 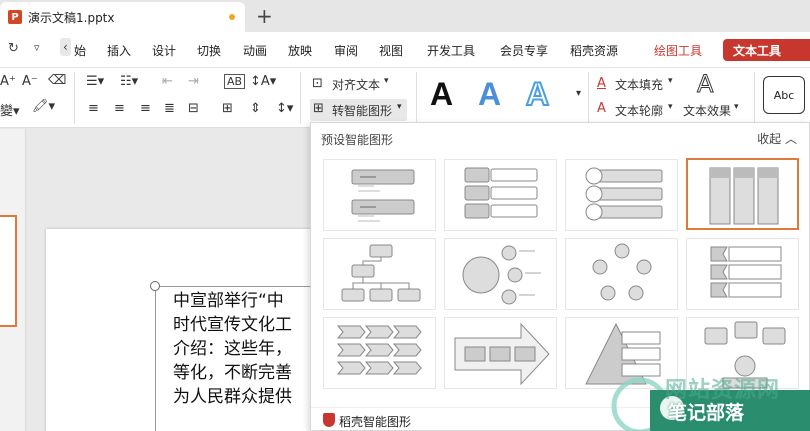 What do you see at coordinates (169, 108) in the screenshot?
I see `justify-icon: ≣` at bounding box center [169, 108].